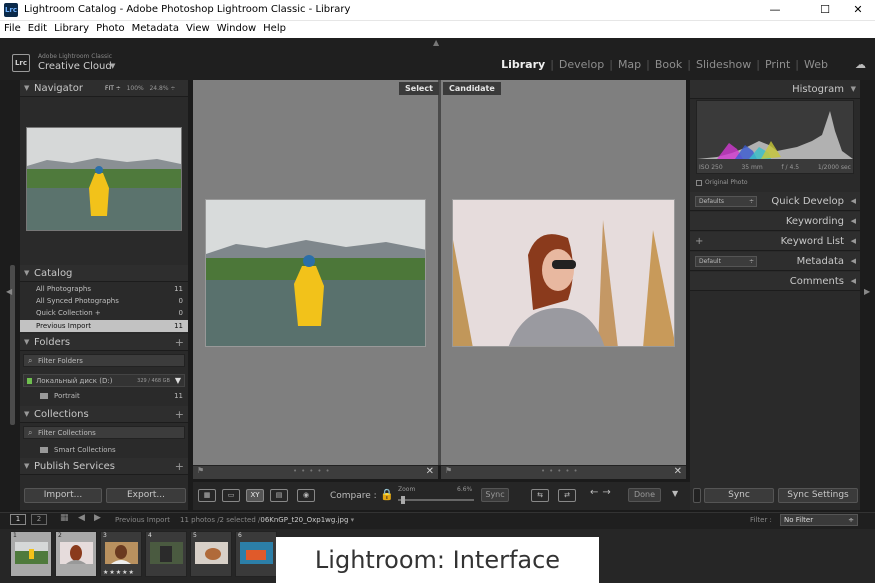  Describe the element at coordinates (775, 261) in the screenshot. I see `metadata-header: Default ÷ Metadata ◀` at that location.